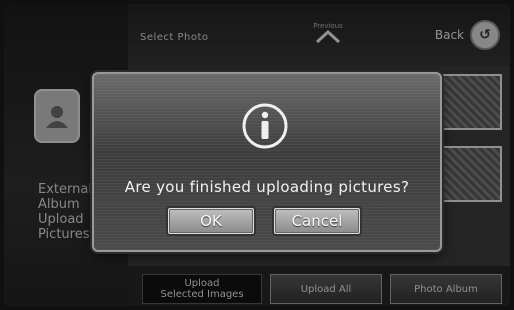  What do you see at coordinates (317, 221) in the screenshot?
I see `cancel-button: Cancel` at bounding box center [317, 221].